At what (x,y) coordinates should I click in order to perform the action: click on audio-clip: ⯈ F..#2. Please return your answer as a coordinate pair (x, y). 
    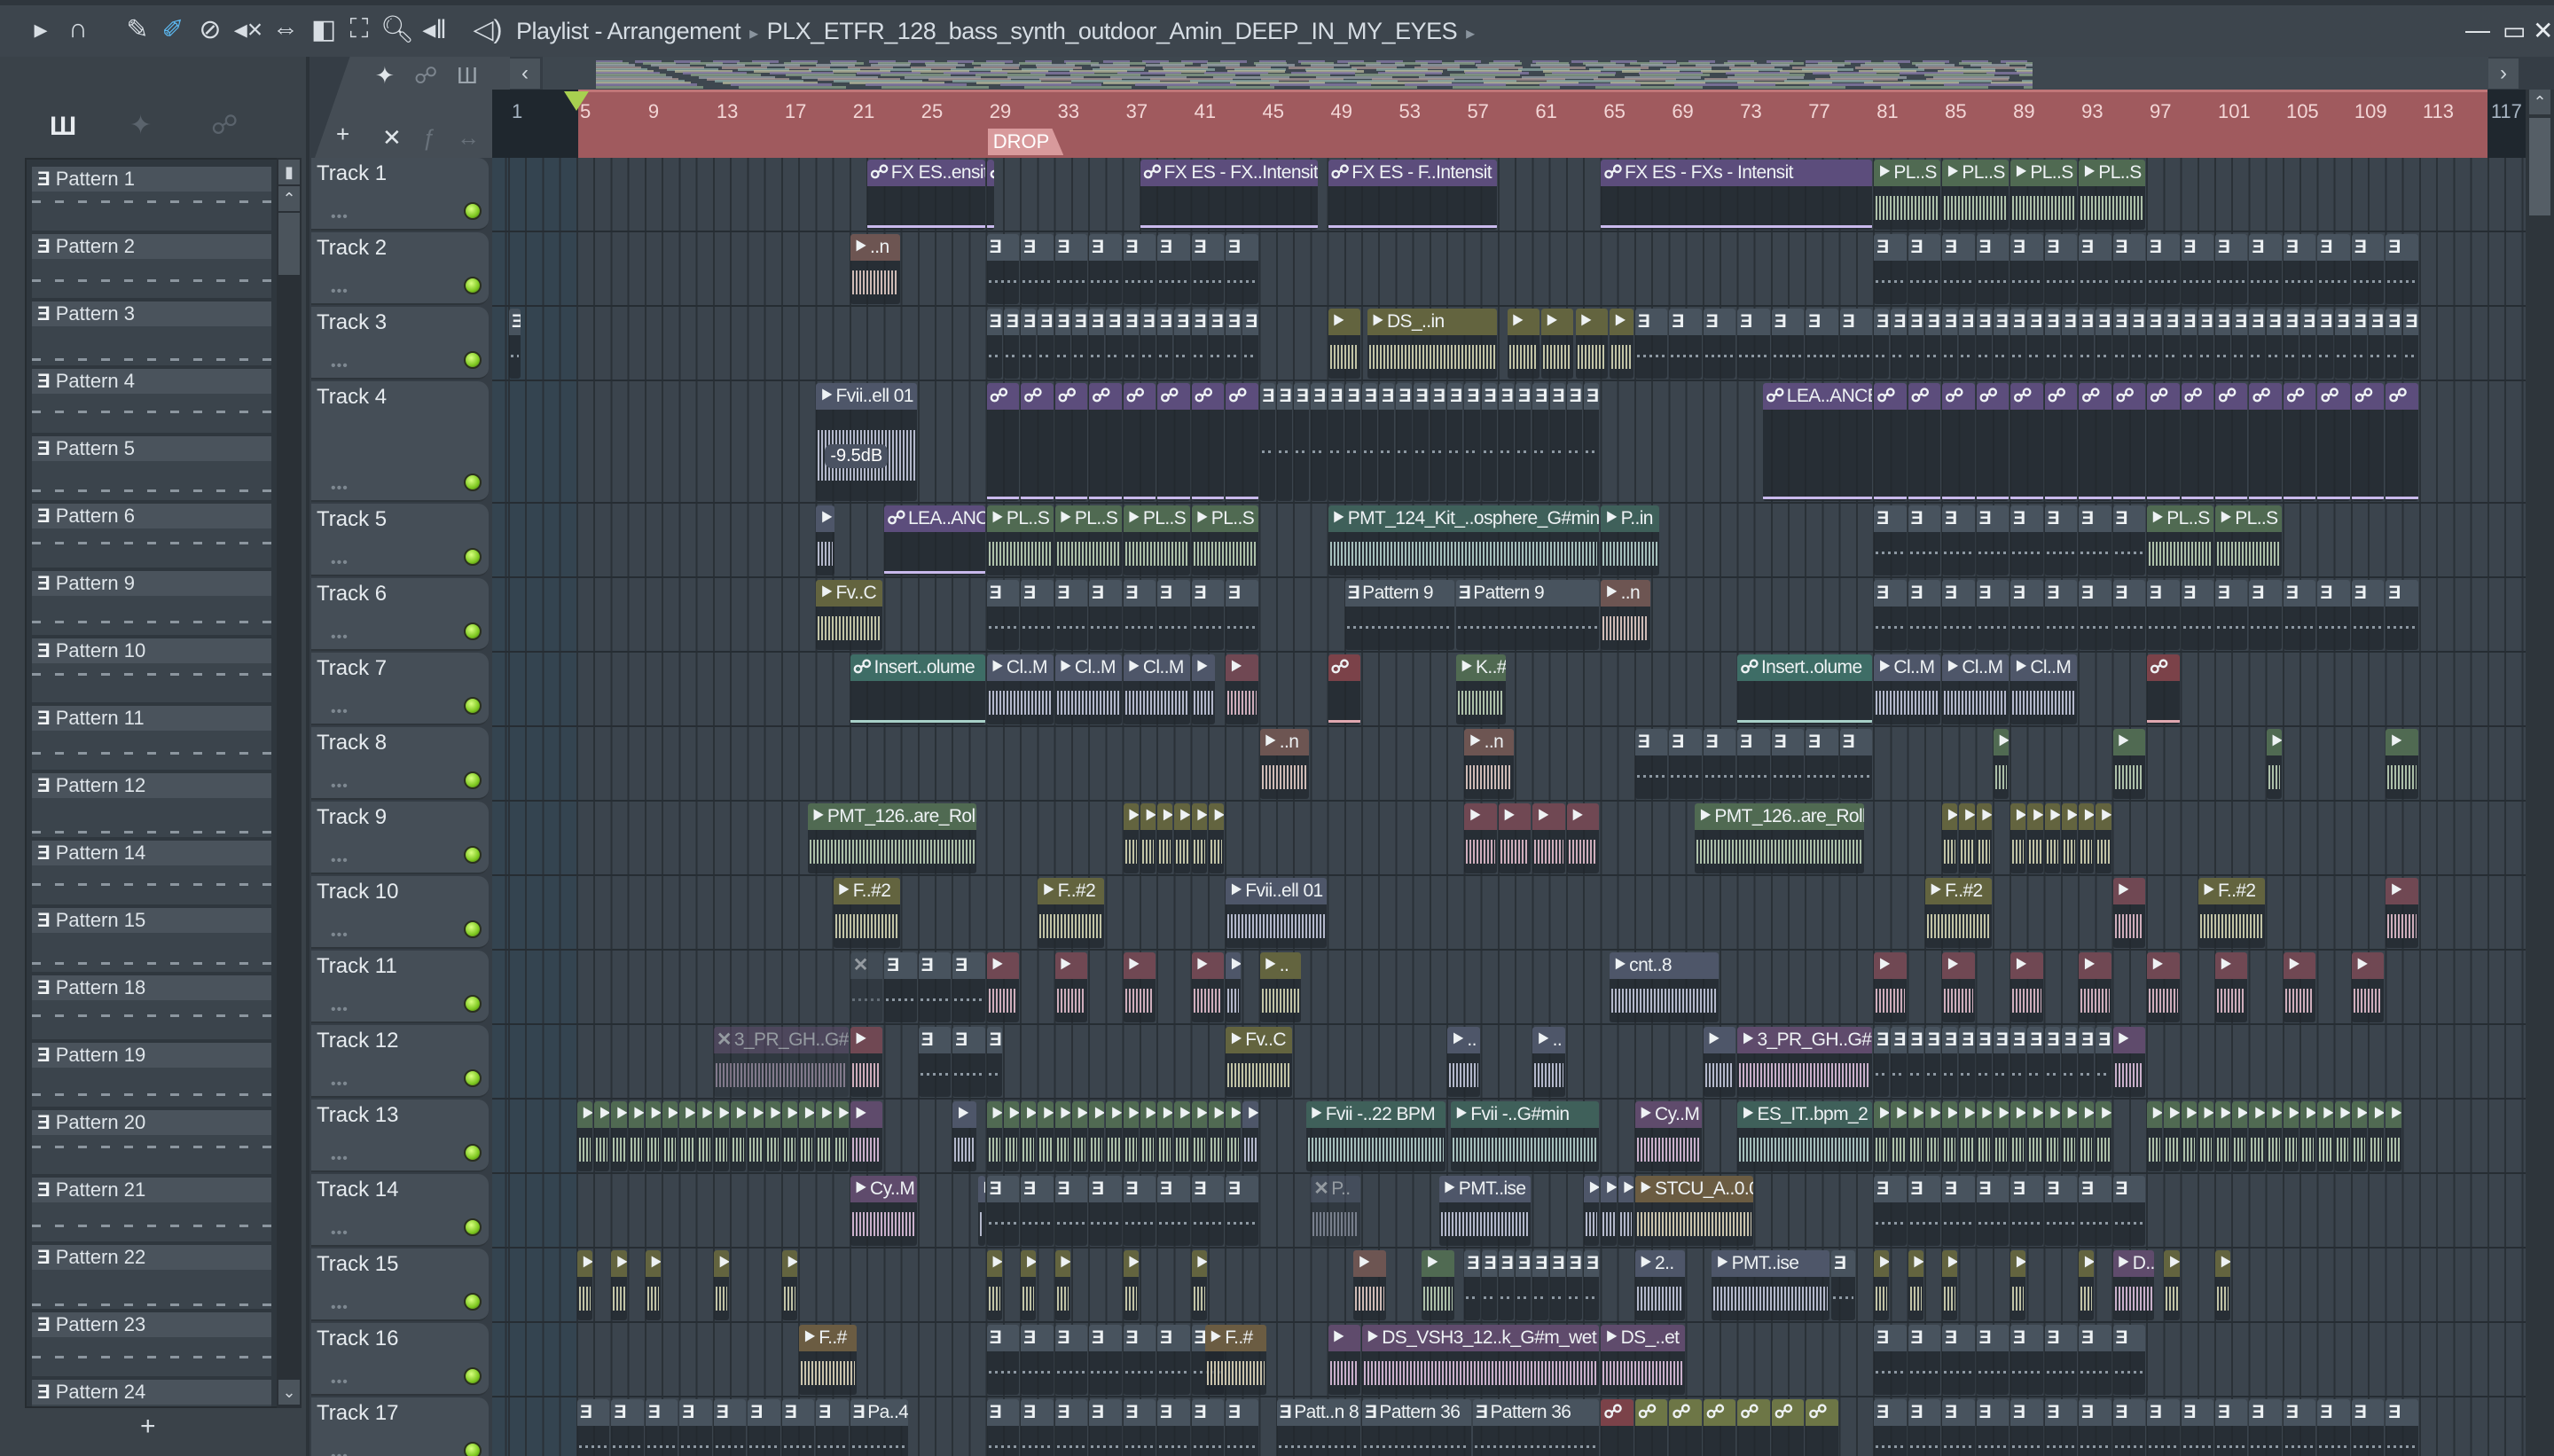
    Looking at the image, I should click on (866, 913).